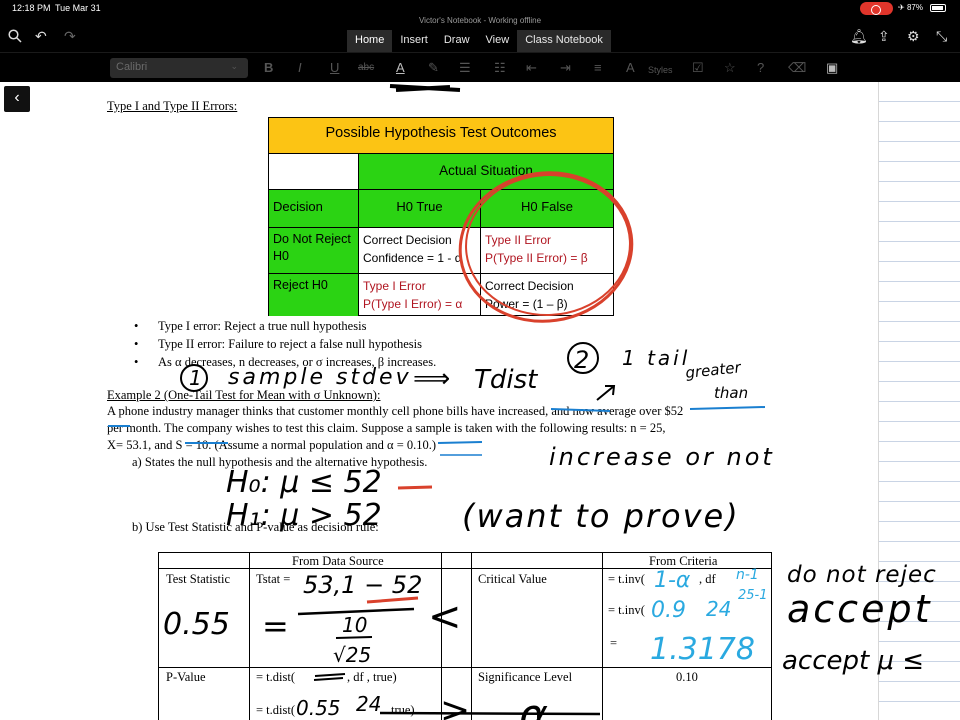 The height and width of the screenshot is (720, 960). Describe the element at coordinates (702, 649) in the screenshot. I see `ink-text: 1.3178` at that location.